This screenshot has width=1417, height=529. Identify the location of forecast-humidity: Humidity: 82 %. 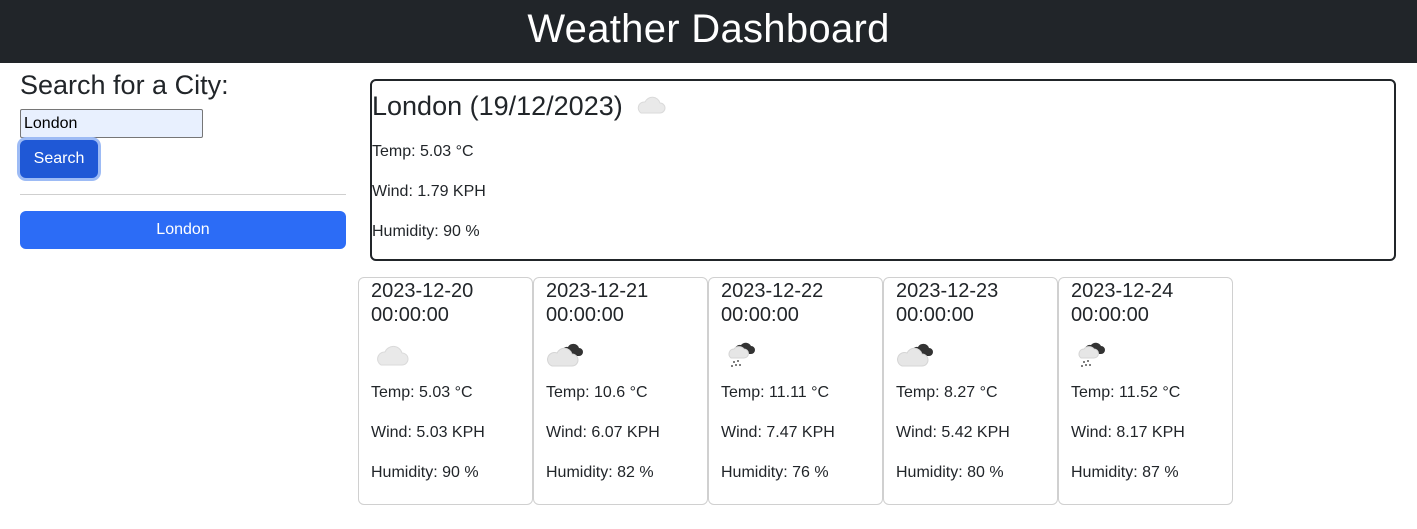
(600, 472).